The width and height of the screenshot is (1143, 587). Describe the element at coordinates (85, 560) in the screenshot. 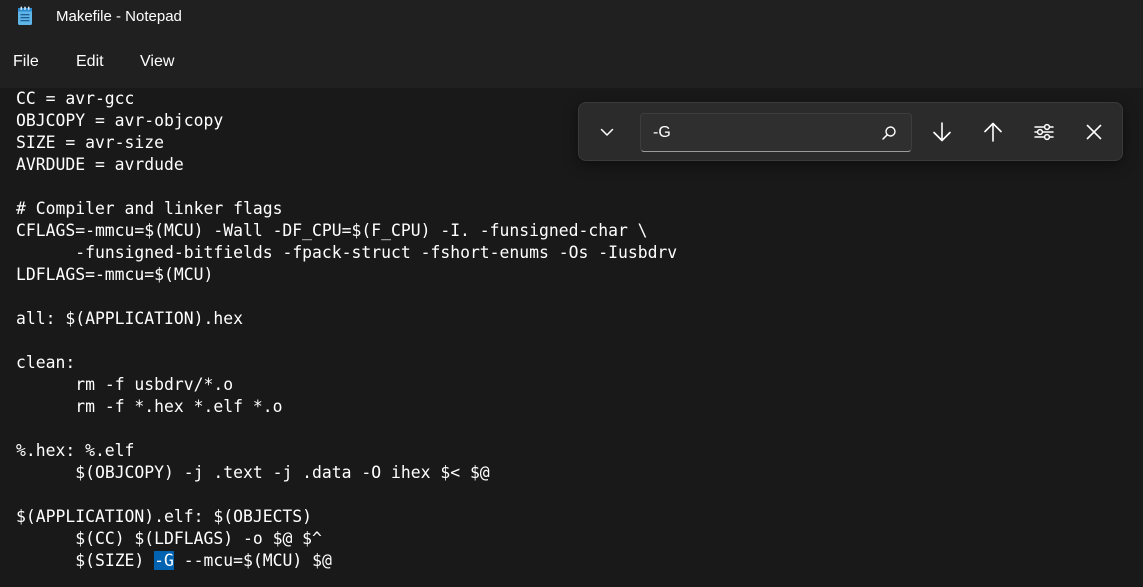

I see `code-text: $(SIZE)` at that location.